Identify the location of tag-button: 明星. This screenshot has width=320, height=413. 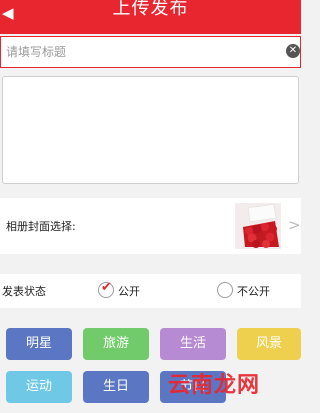
(39, 344).